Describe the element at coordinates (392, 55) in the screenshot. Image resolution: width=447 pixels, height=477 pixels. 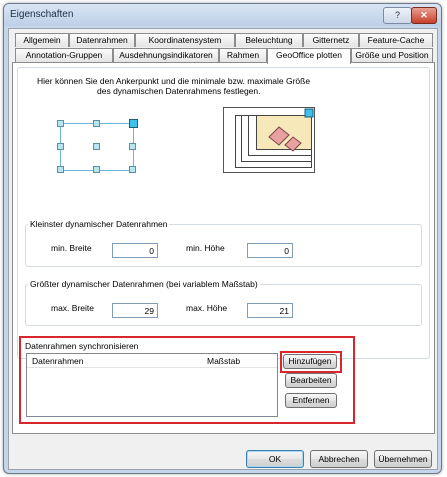
I see `tab-groesse-und-position: Größe und Position` at that location.